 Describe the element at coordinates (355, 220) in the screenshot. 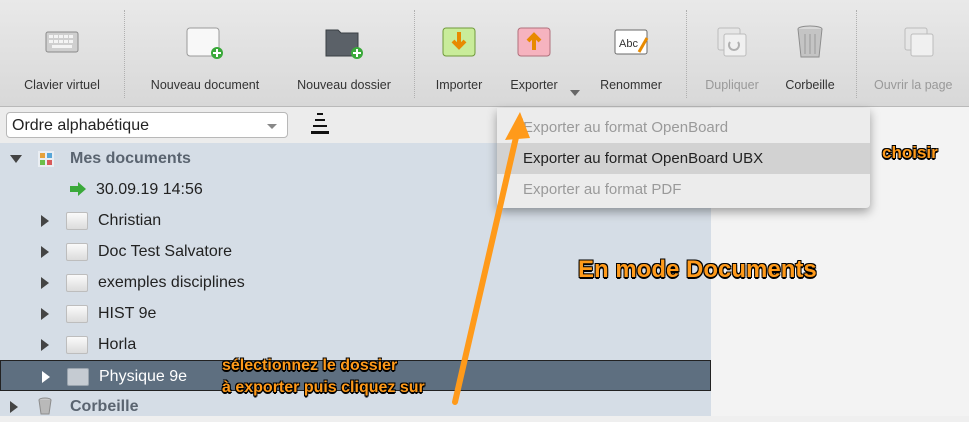

I see `tree-folder: Christian` at that location.